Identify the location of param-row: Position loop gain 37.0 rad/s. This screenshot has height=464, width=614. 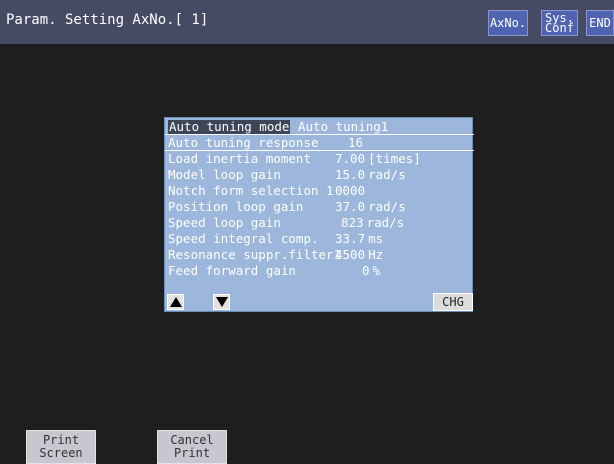
(319, 207).